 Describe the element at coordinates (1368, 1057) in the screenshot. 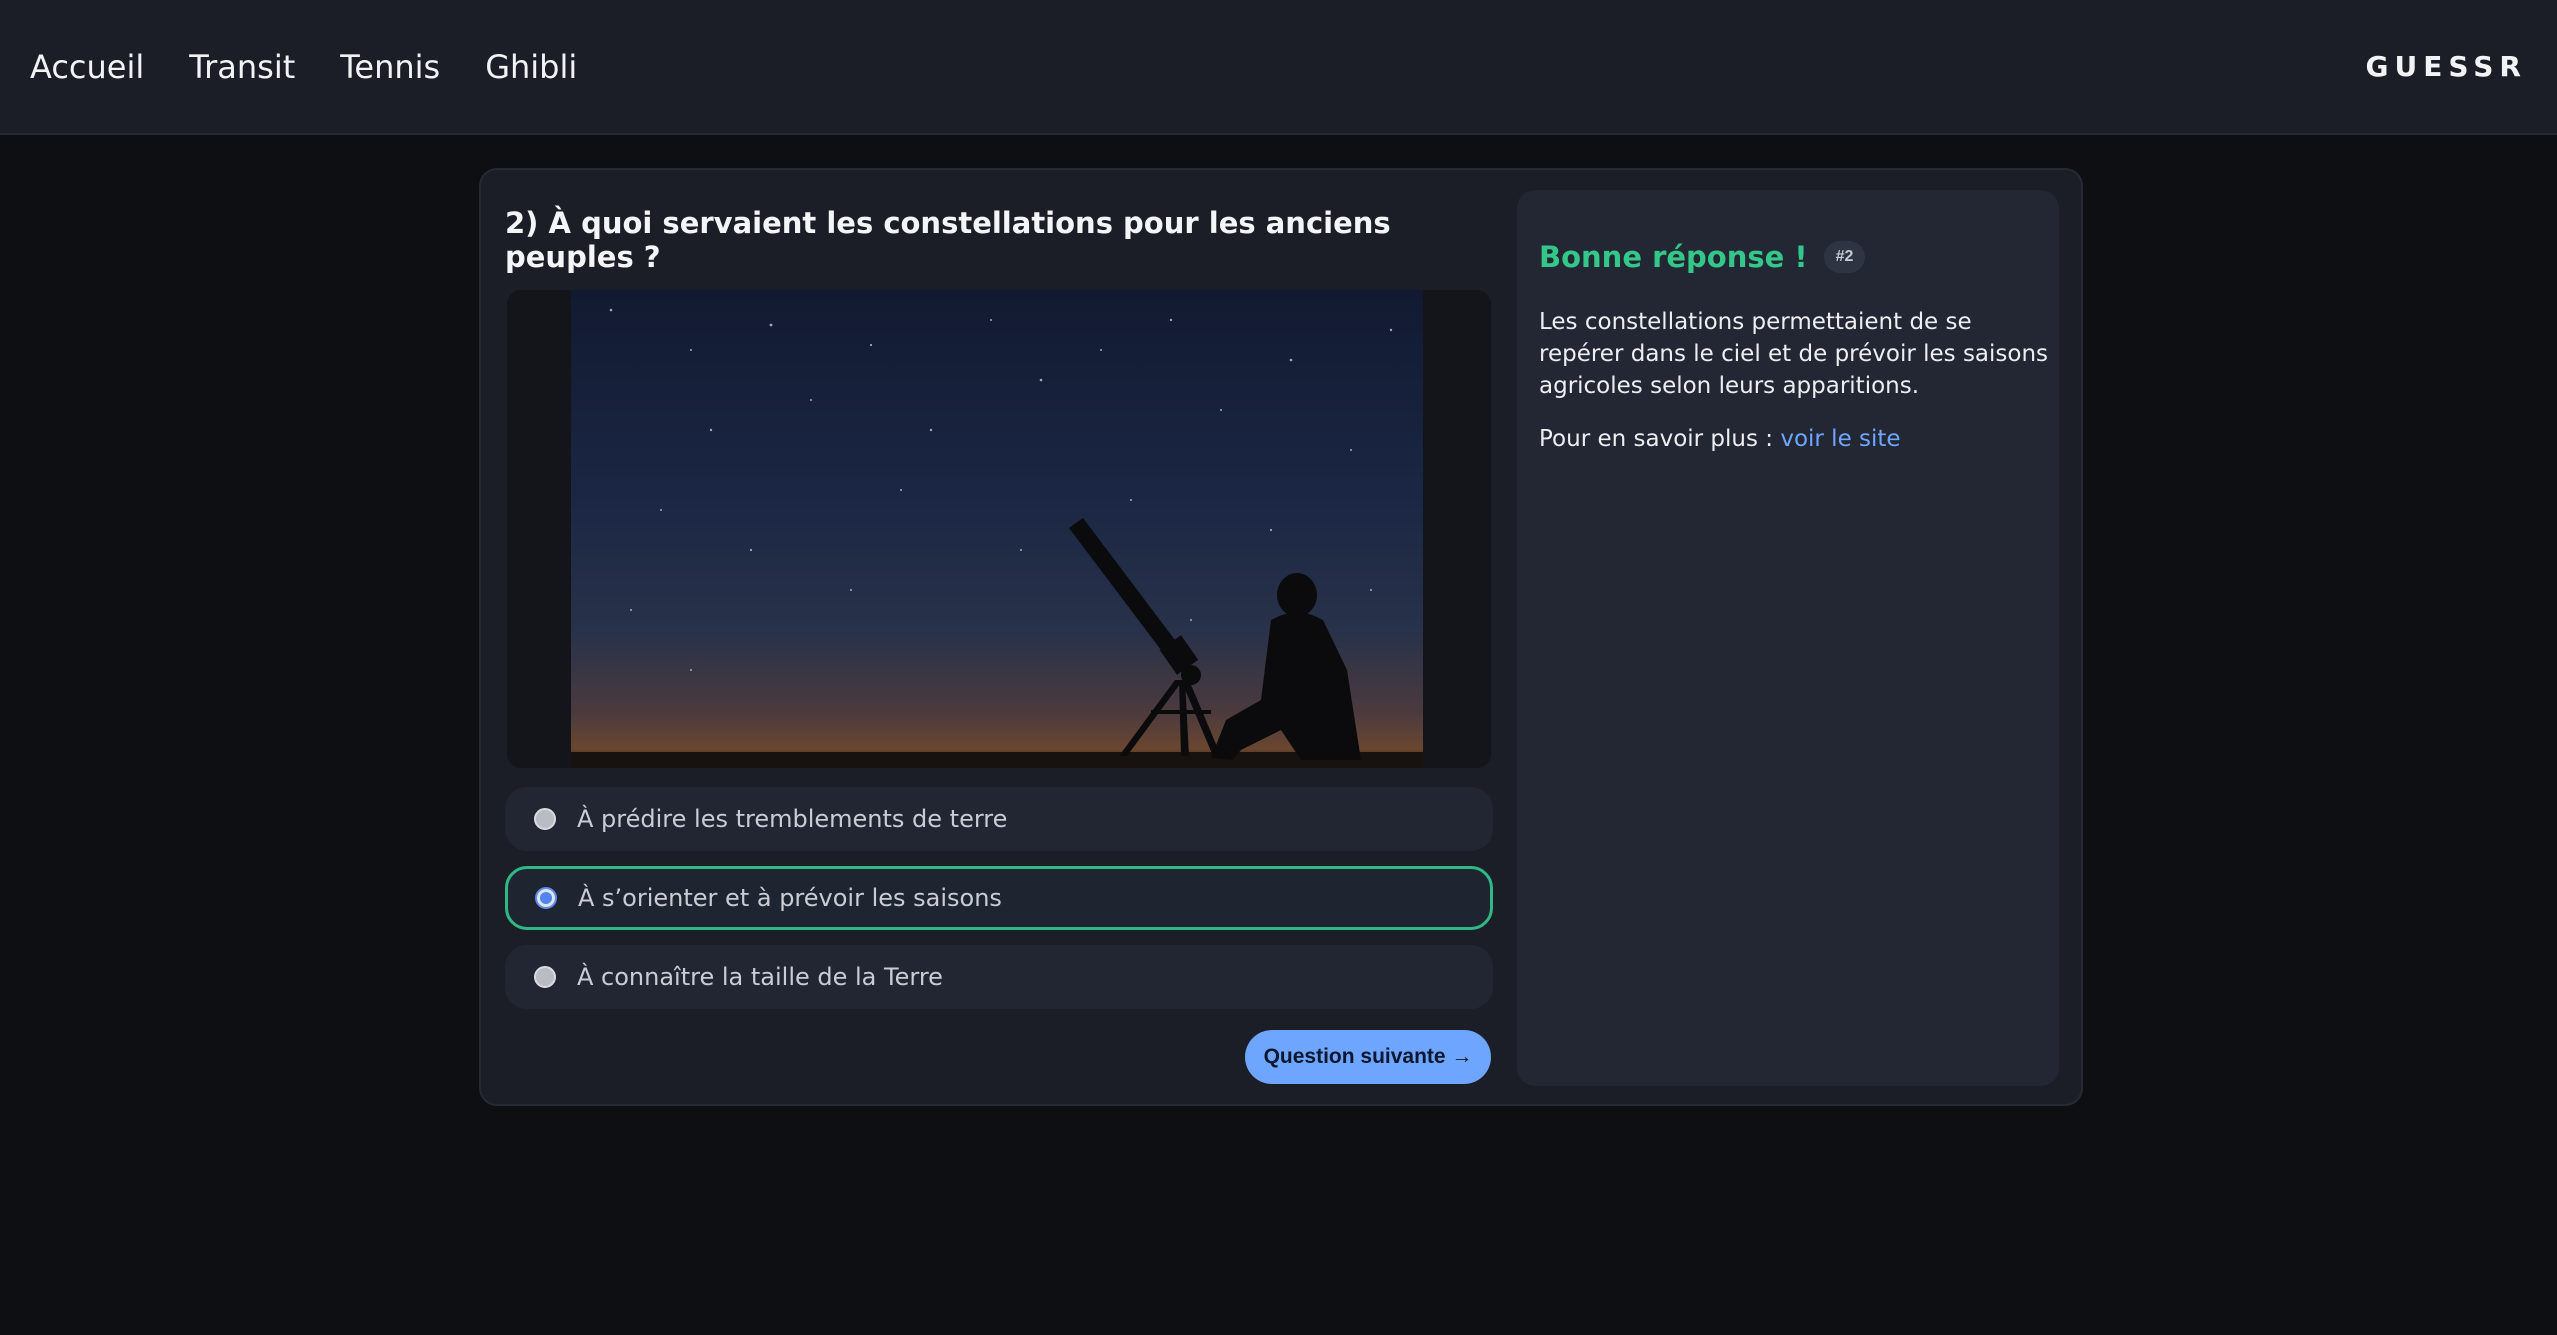

I see `next-question-button: Question suivante →` at that location.